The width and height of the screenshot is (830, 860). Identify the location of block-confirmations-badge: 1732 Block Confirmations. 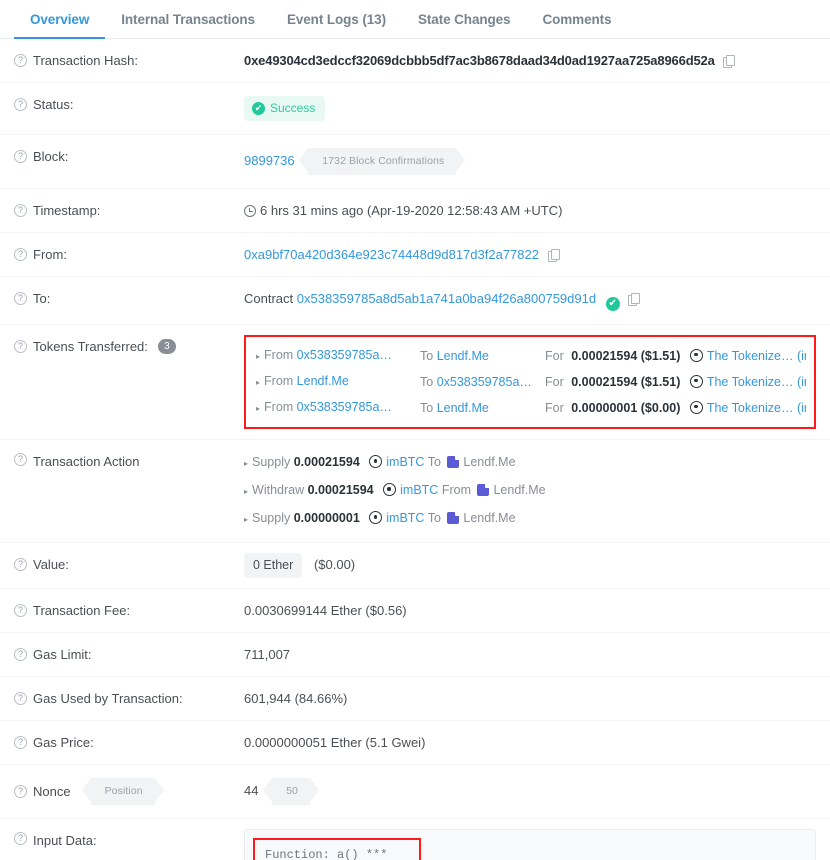
(382, 161).